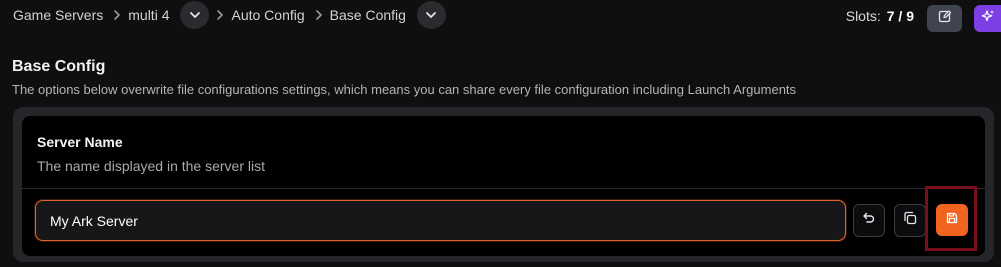 This screenshot has width=1001, height=267. I want to click on divider, so click(503, 188).